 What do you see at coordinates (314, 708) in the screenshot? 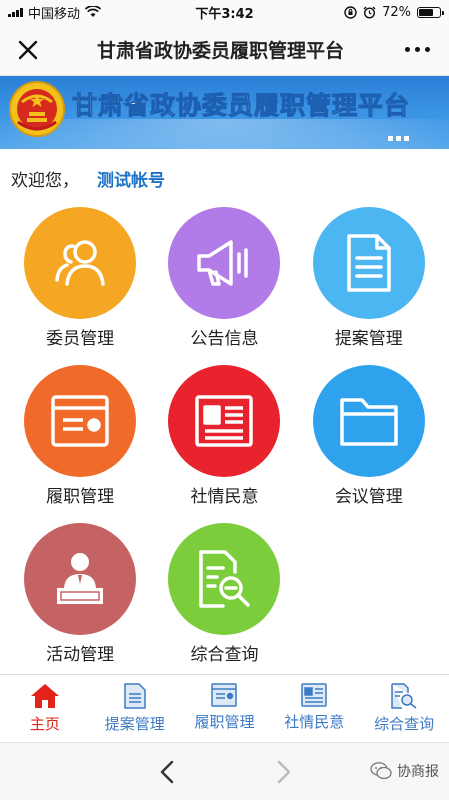
I see `tab-public-opinion: 社情民意` at bounding box center [314, 708].